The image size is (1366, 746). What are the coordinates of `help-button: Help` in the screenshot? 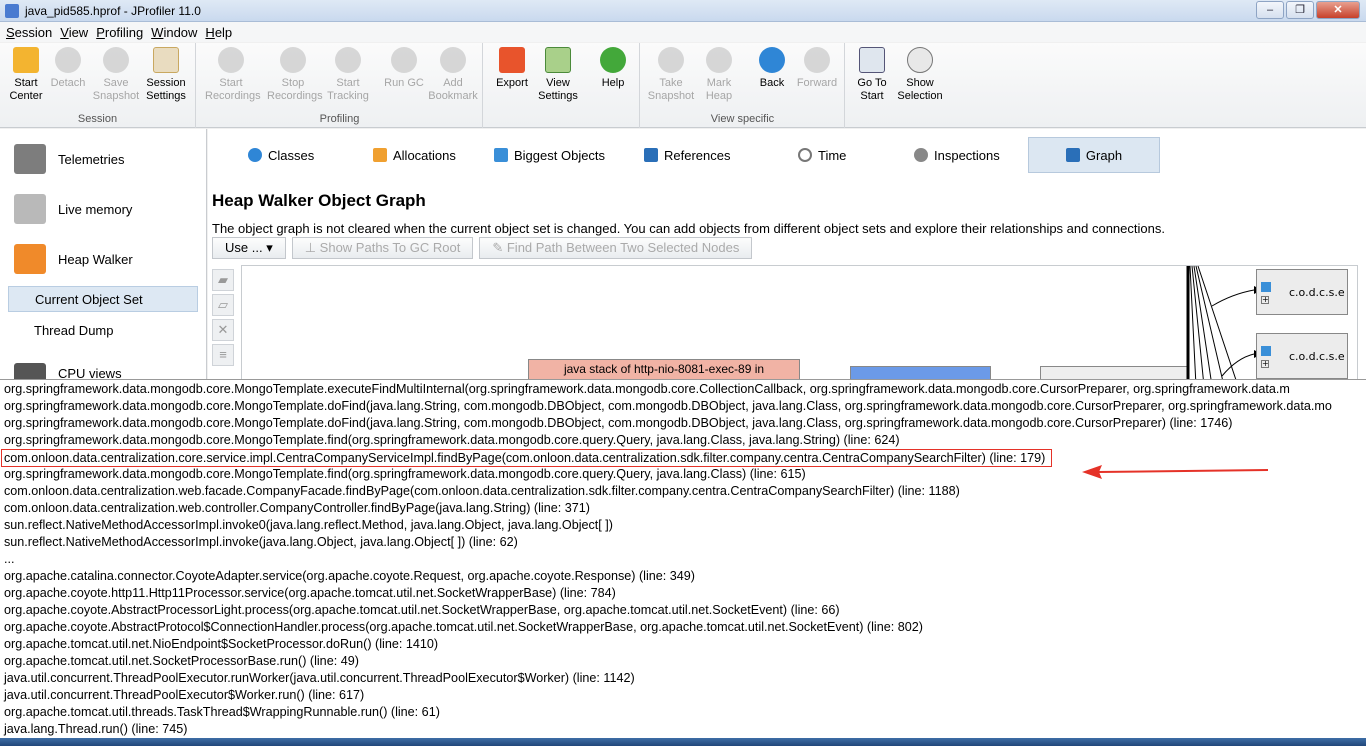 It's located at (613, 68).